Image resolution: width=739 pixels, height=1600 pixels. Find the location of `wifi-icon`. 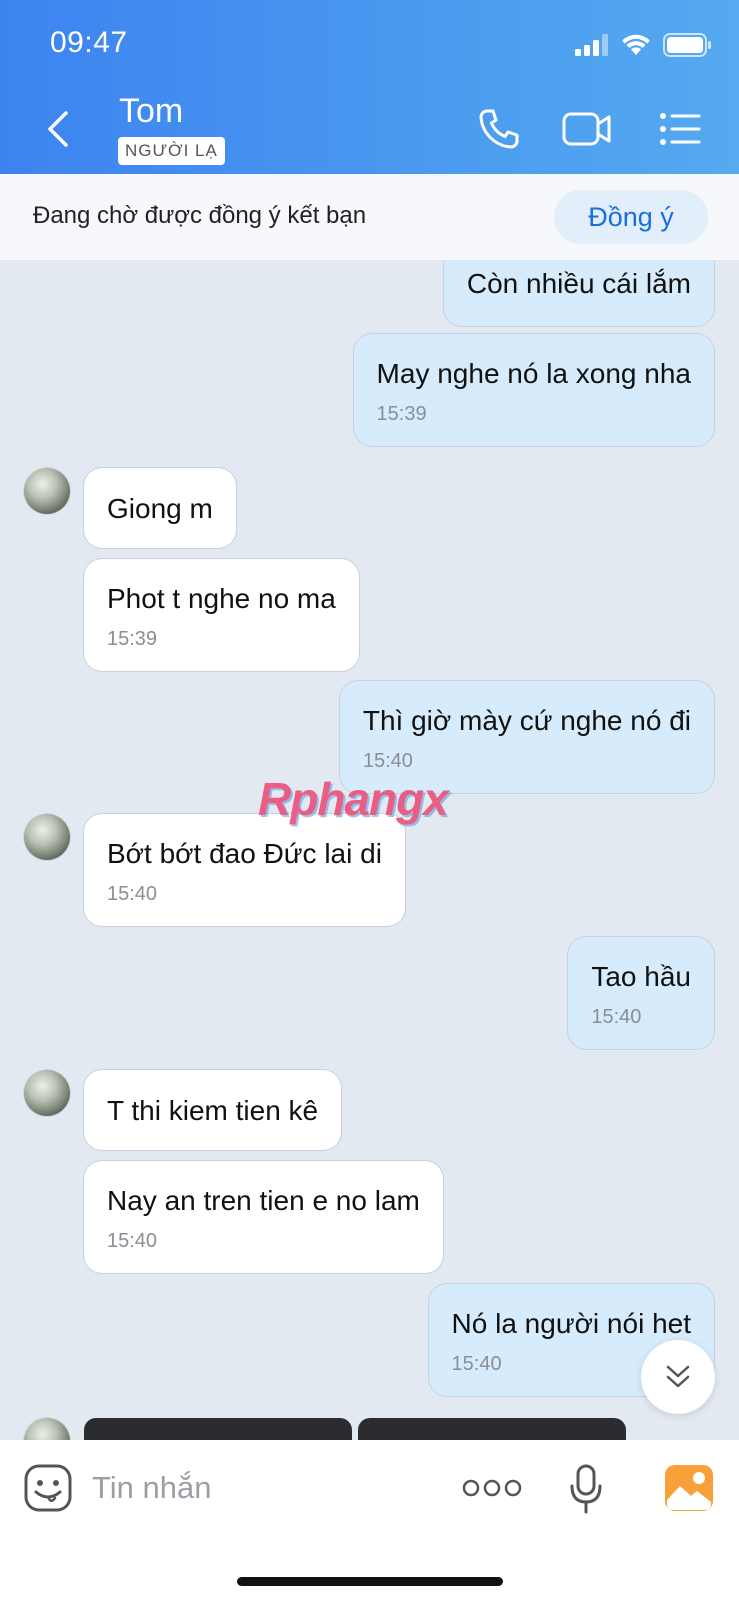

wifi-icon is located at coordinates (636, 44).